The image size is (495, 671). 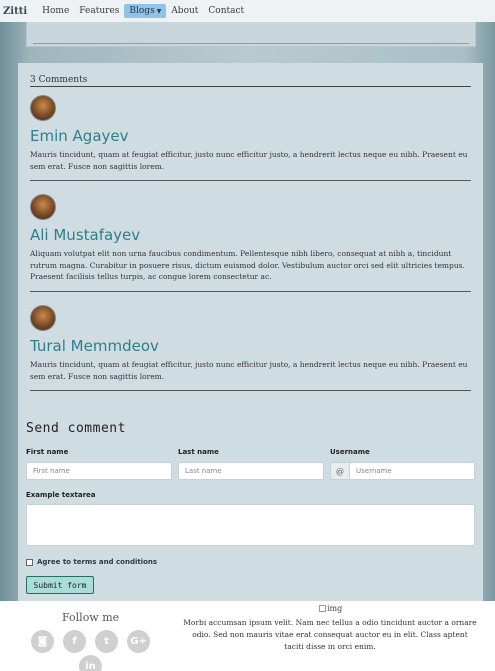 What do you see at coordinates (42, 641) in the screenshot?
I see `instagram-icon: ◙` at bounding box center [42, 641].